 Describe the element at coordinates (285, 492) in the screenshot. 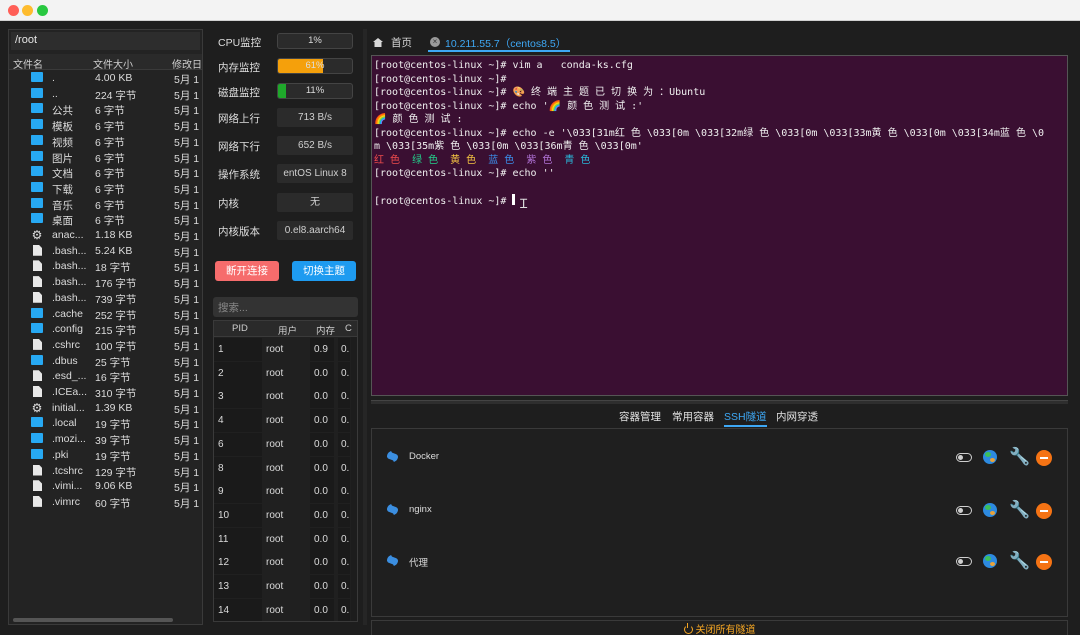

I see `process-row: 9 root 0.0 0.` at that location.